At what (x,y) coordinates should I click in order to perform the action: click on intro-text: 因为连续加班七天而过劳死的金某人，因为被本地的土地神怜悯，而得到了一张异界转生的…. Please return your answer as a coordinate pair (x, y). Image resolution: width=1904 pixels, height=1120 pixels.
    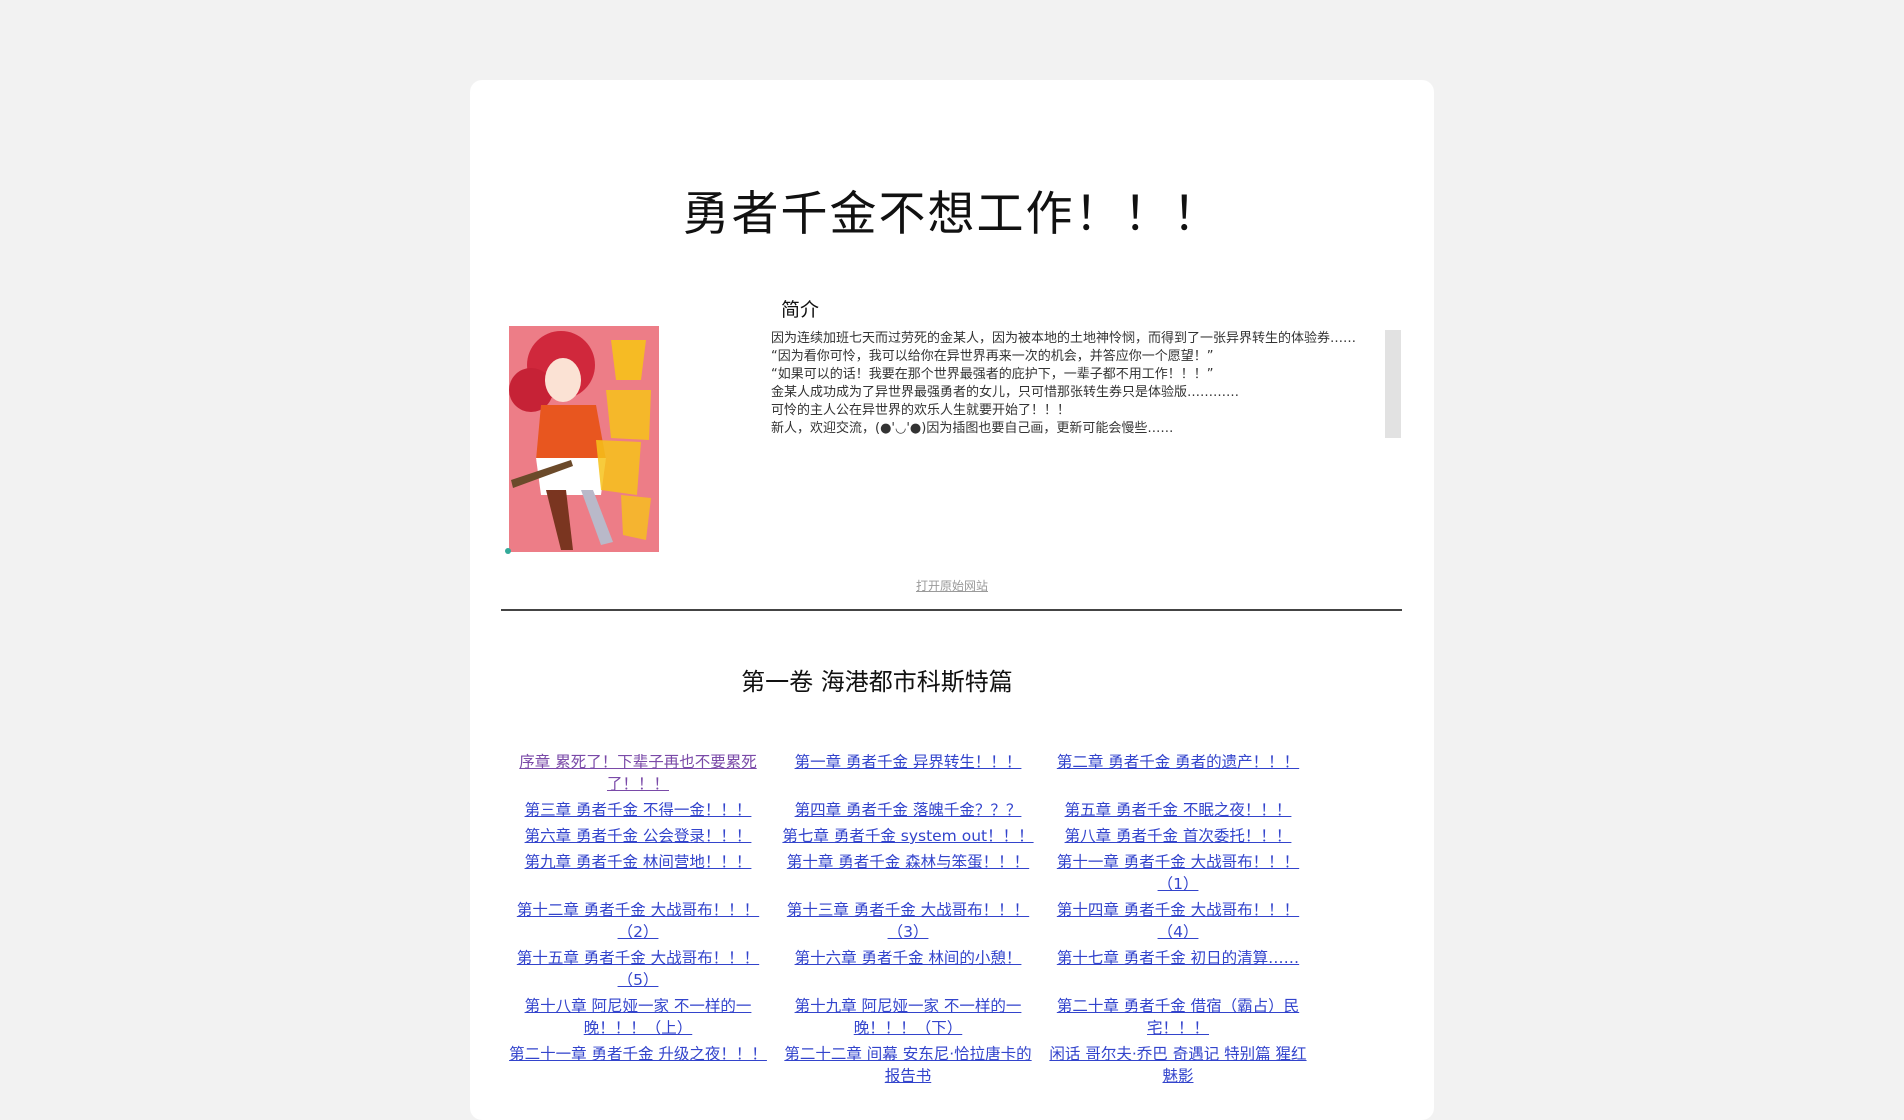
    Looking at the image, I should click on (1071, 386).